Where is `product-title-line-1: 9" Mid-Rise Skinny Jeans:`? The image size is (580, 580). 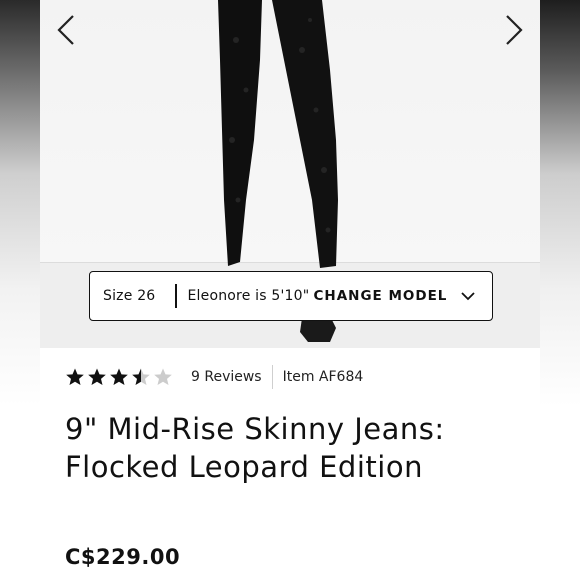
product-title-line-1: 9" Mid-Rise Skinny Jeans: is located at coordinates (255, 429).